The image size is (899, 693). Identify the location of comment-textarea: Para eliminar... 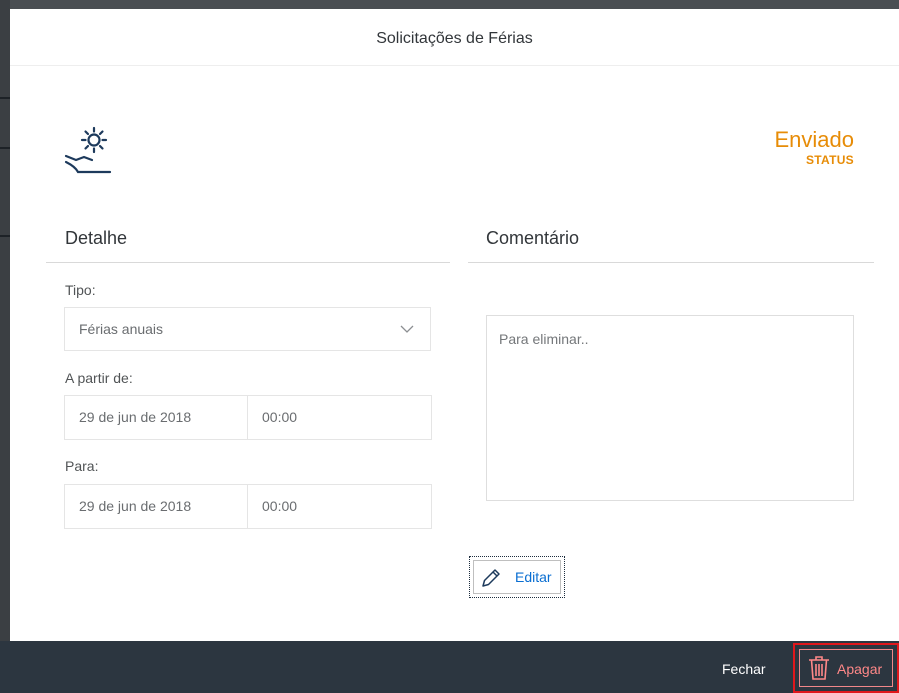
(670, 408).